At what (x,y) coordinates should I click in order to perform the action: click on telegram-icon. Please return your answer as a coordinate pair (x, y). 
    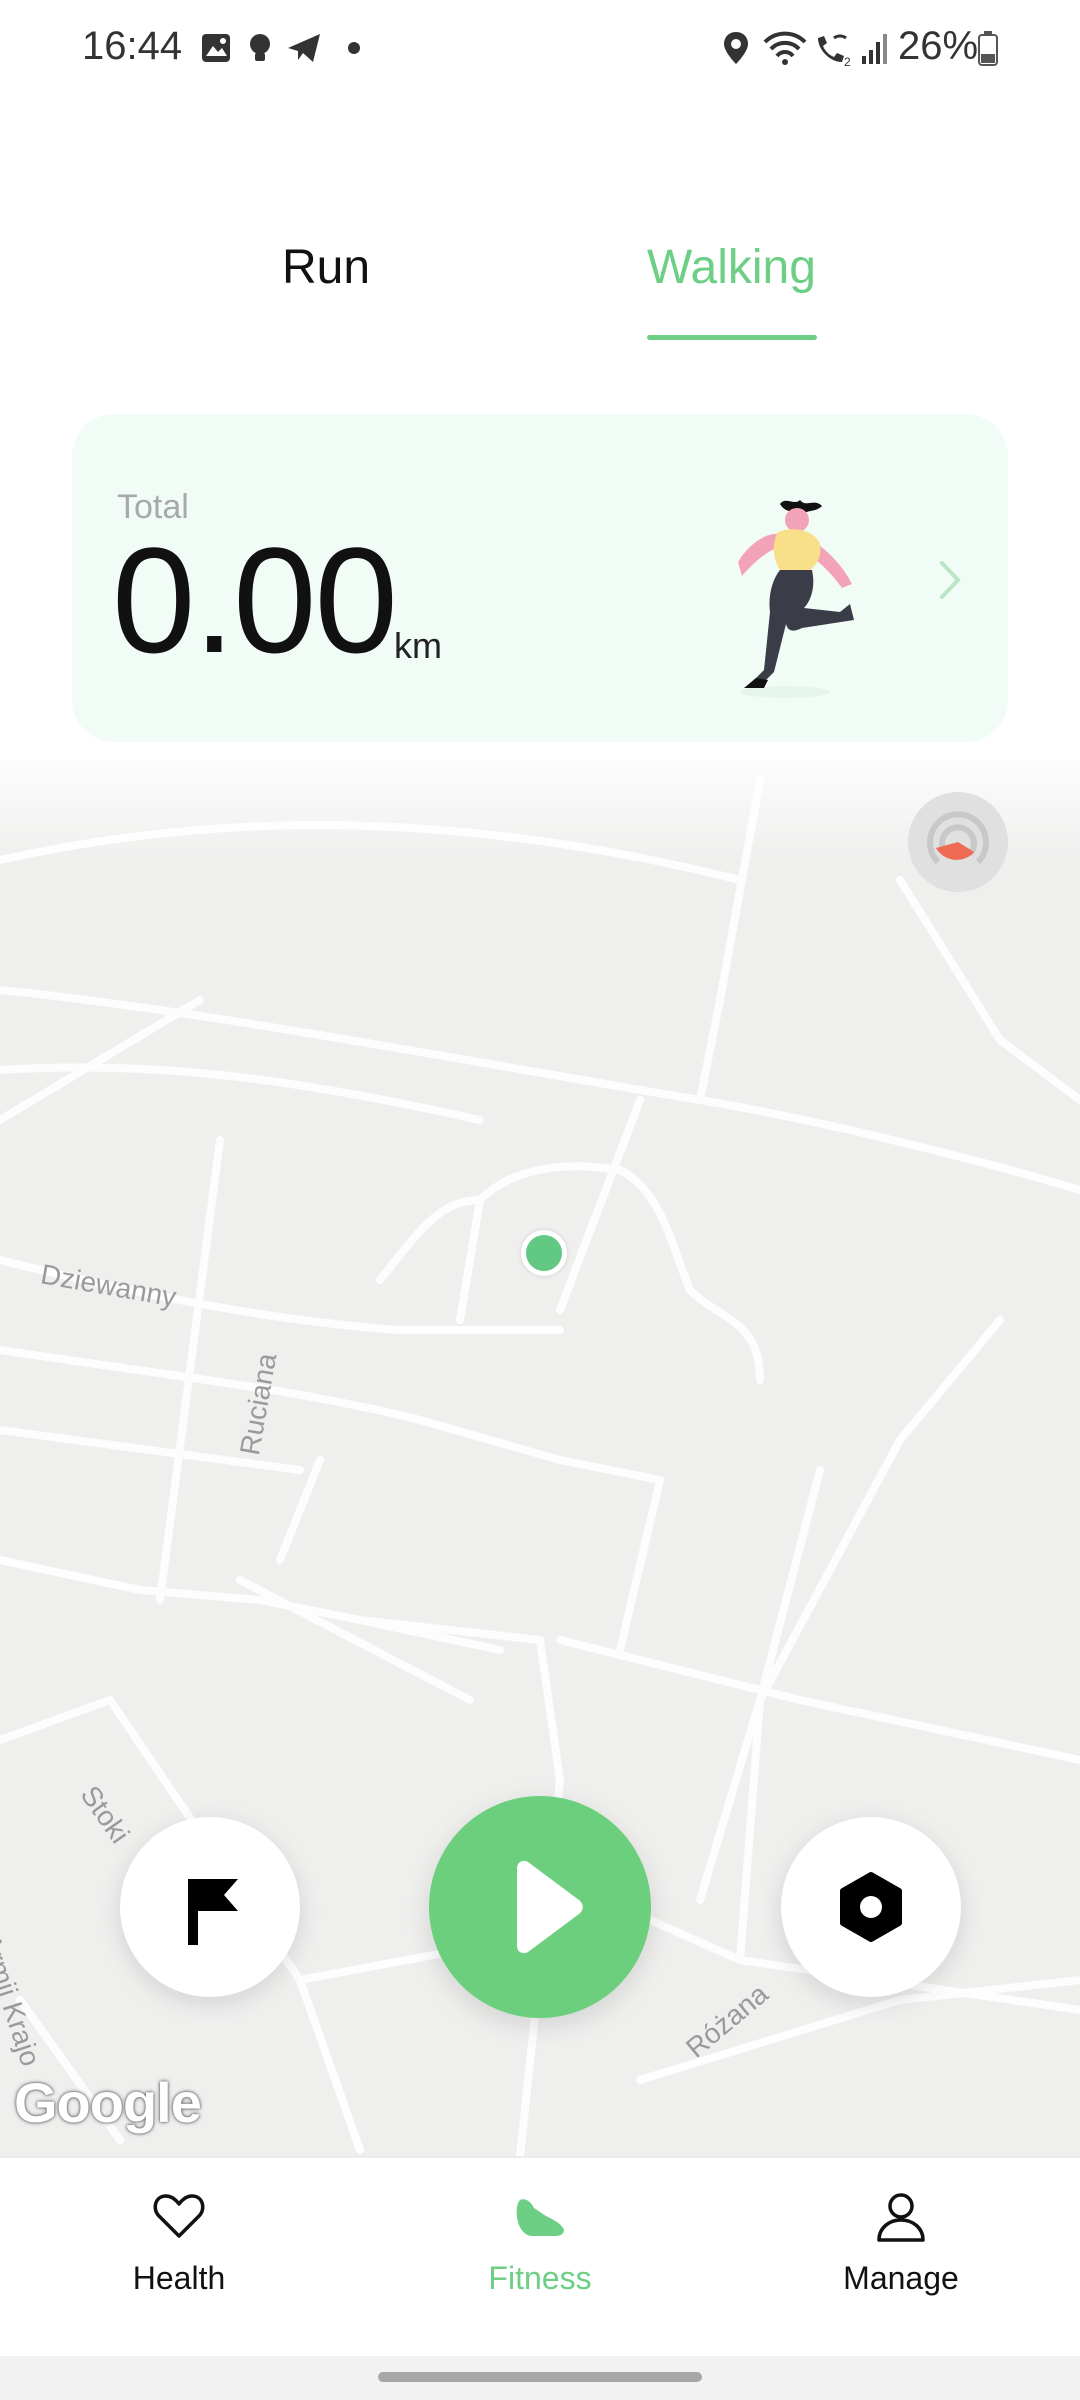
    Looking at the image, I should click on (304, 48).